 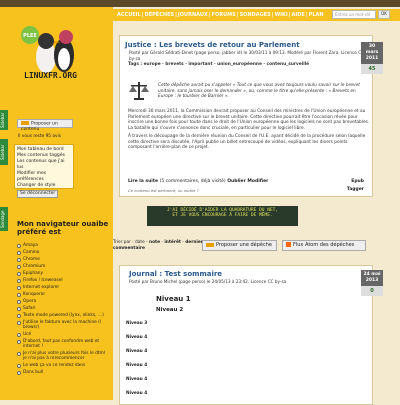 I want to click on nav-item-forums: FORUMS, so click(x=224, y=15).